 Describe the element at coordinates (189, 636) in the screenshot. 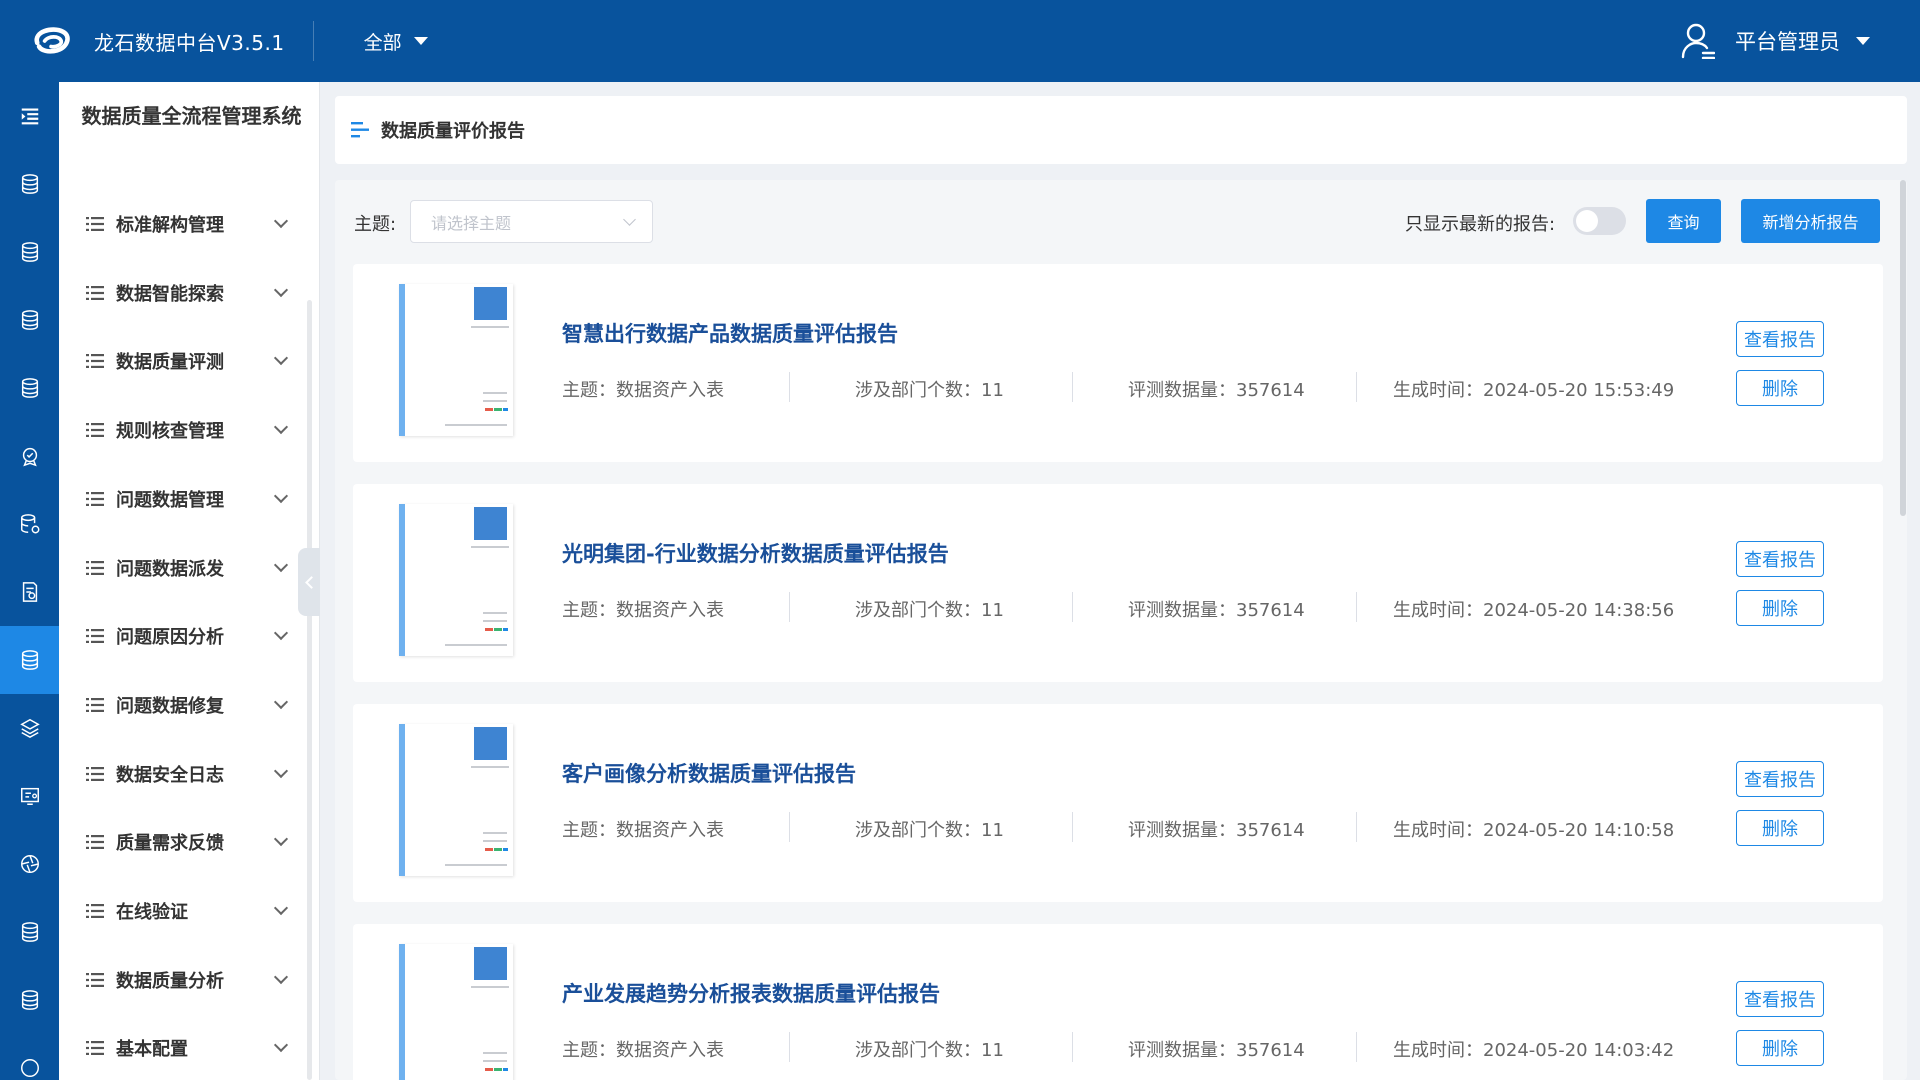

I see `sidebar-menu-item: 问题原因分析` at that location.